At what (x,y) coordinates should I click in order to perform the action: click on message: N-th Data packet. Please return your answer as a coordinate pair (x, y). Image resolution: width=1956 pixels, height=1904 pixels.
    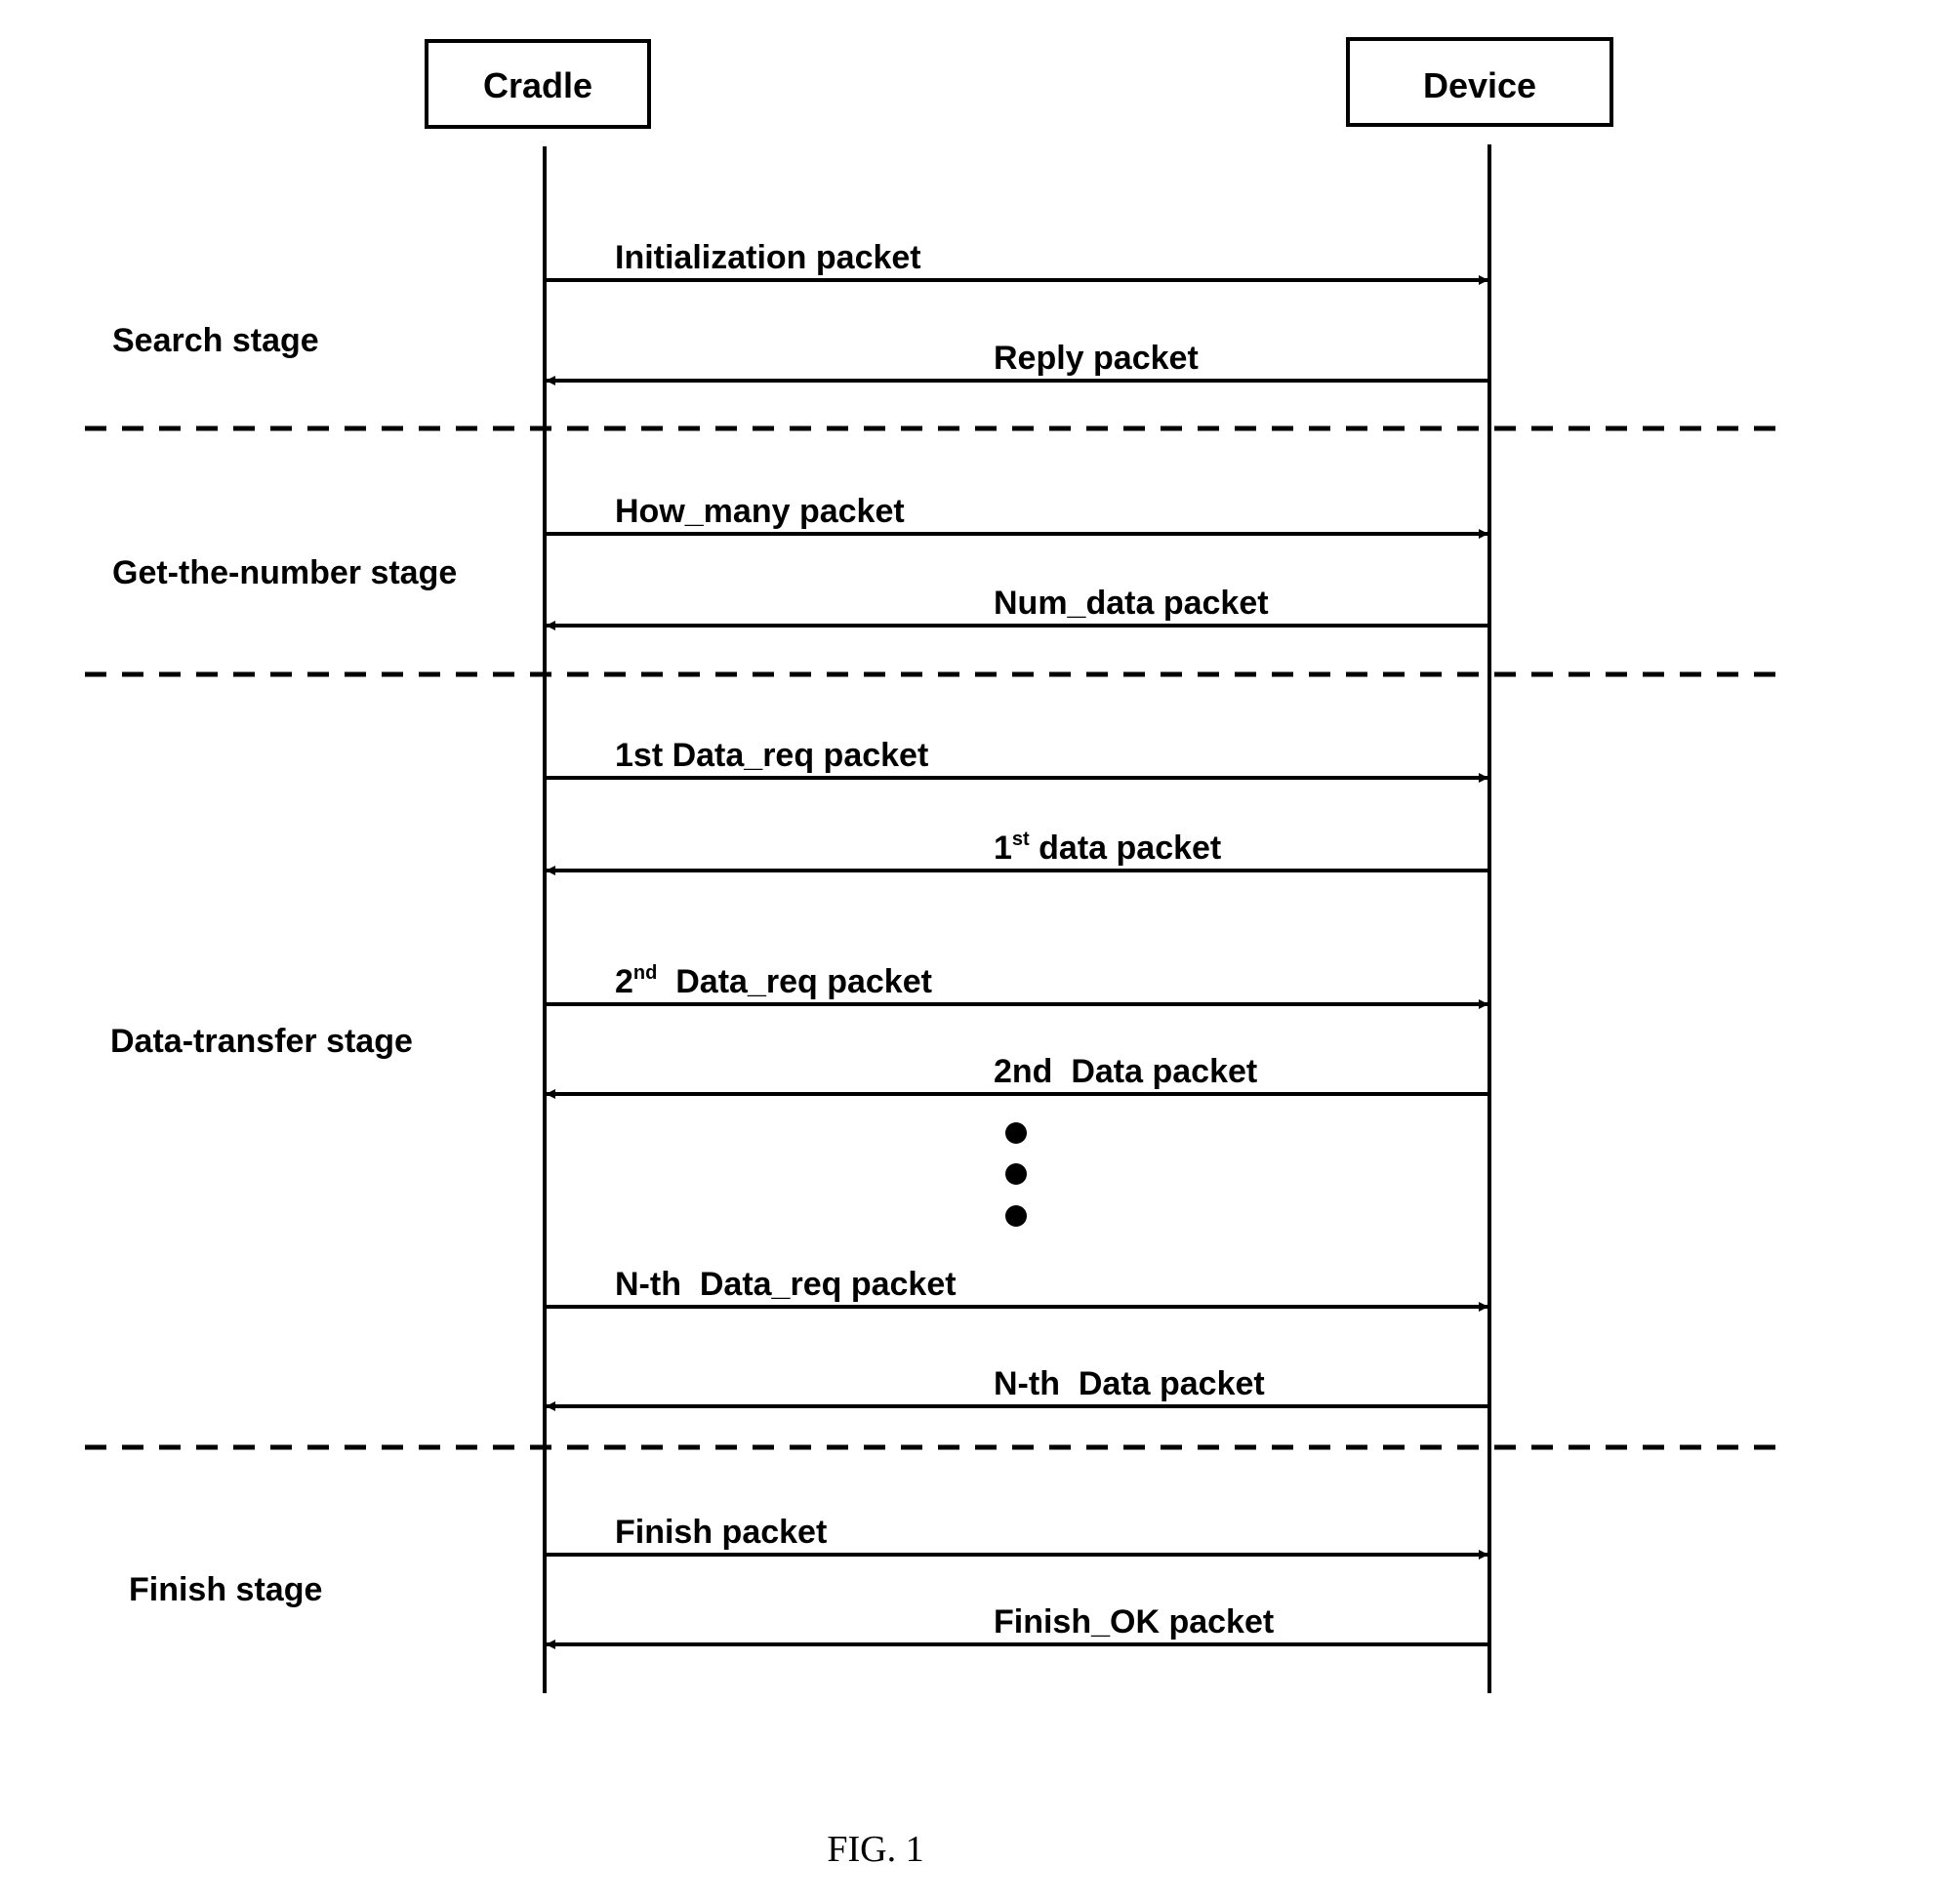
    Looking at the image, I should click on (1018, 1388).